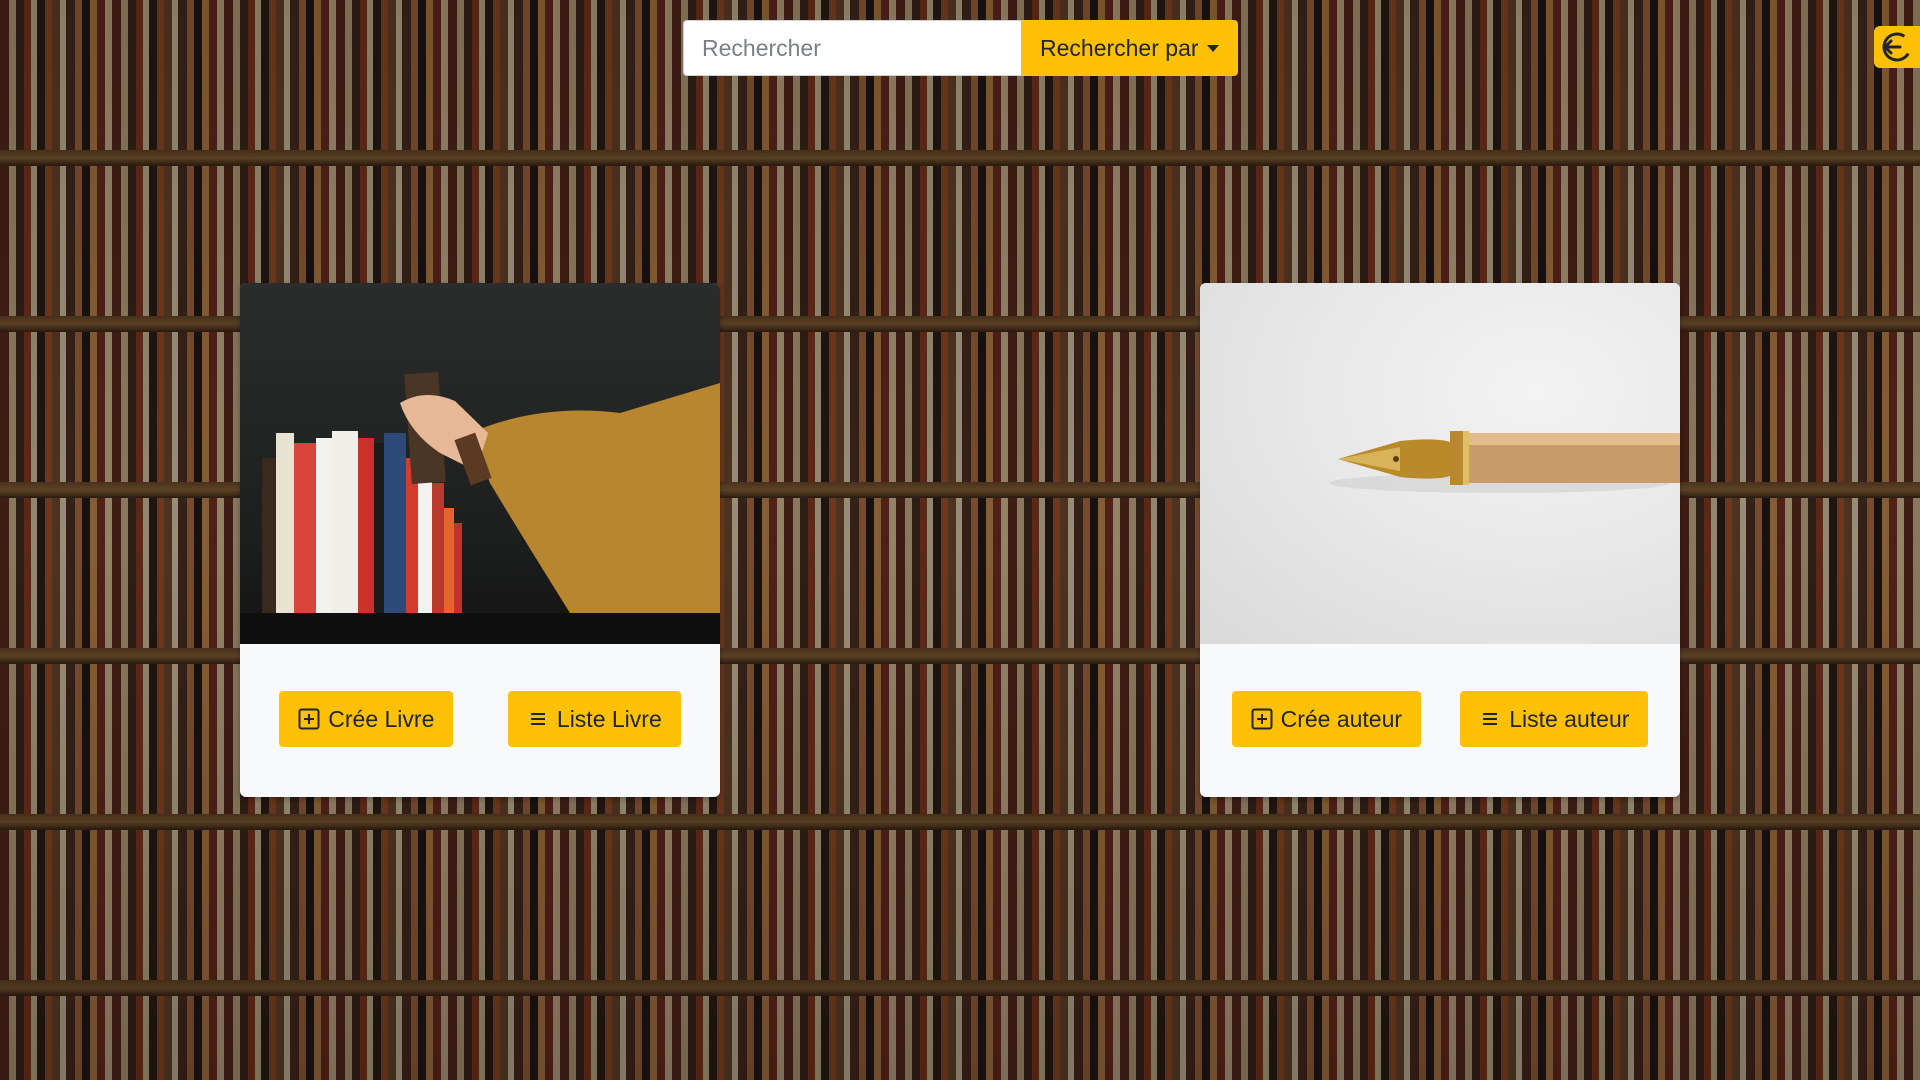  I want to click on create-author-label: Crée auteur, so click(1341, 718).